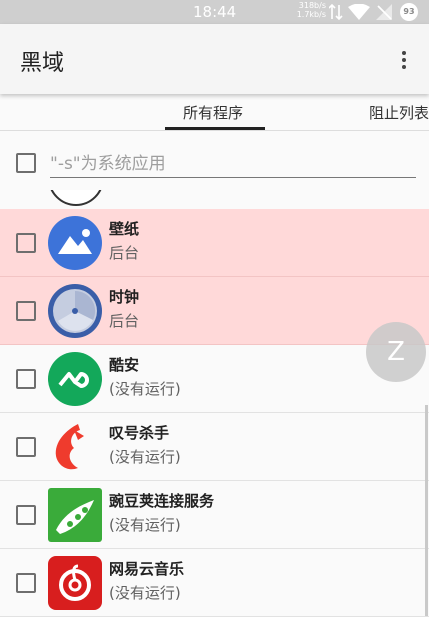  I want to click on tab-indicator, so click(215, 128).